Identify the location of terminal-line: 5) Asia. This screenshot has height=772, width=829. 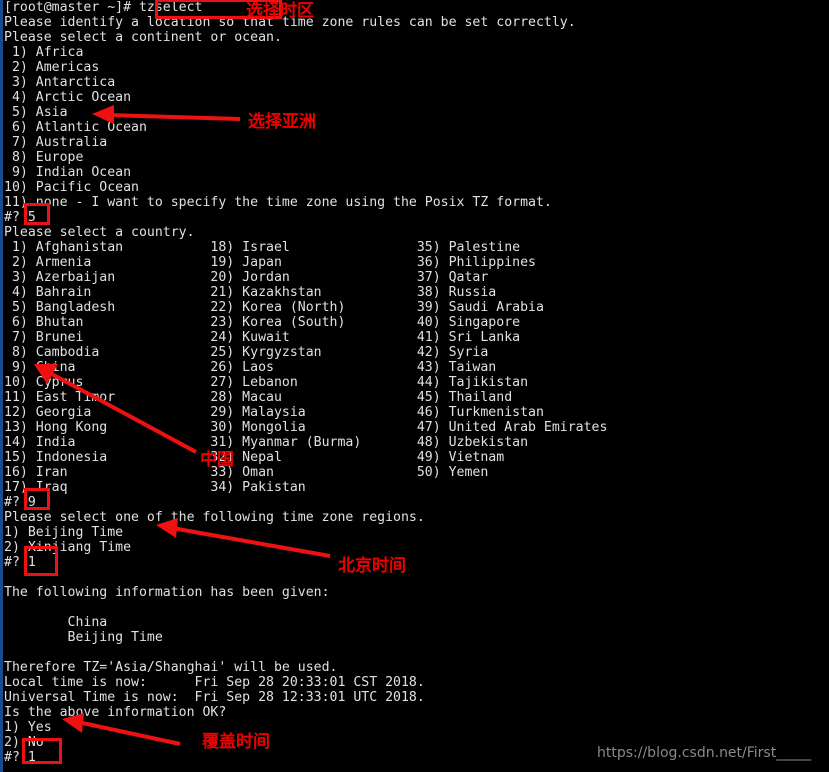
(36, 112).